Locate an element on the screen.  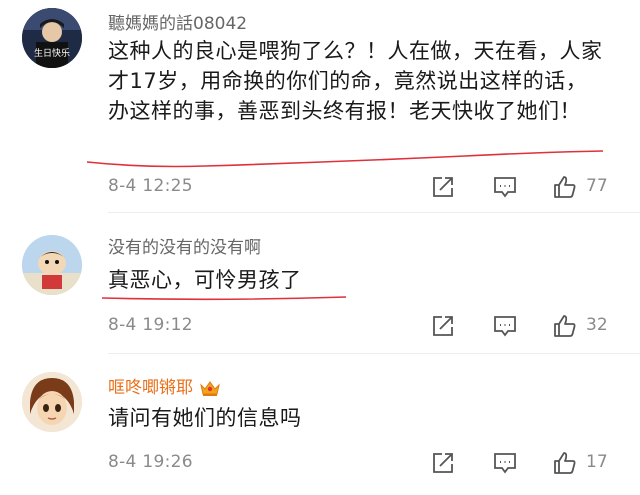
comment-meta: 8-4 19:12 32 is located at coordinates (358, 326).